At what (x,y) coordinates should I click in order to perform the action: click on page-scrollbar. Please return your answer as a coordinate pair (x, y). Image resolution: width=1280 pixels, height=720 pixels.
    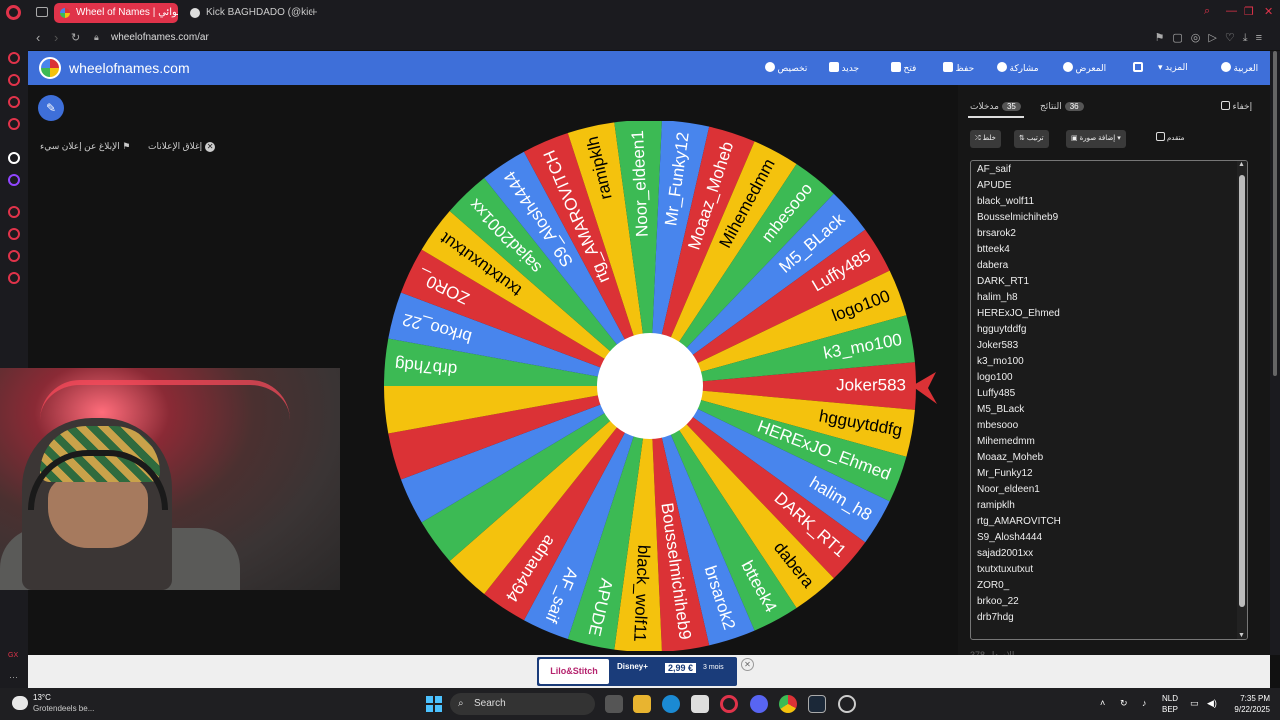
    Looking at the image, I should click on (1275, 353).